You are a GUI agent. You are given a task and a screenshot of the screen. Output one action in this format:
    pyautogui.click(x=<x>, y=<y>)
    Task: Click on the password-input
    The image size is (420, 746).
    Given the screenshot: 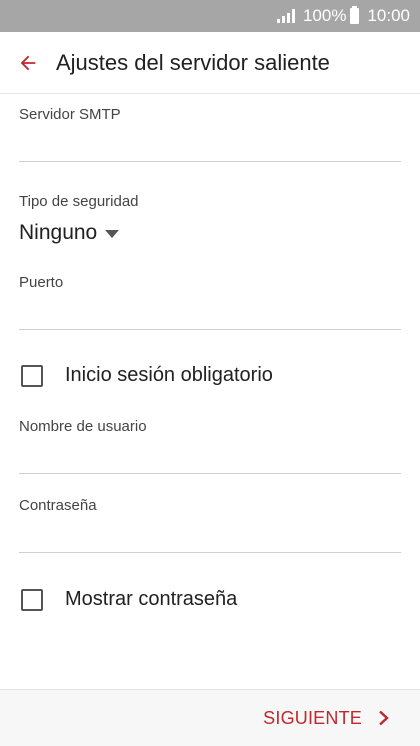 What is the action you would take?
    pyautogui.click(x=210, y=538)
    